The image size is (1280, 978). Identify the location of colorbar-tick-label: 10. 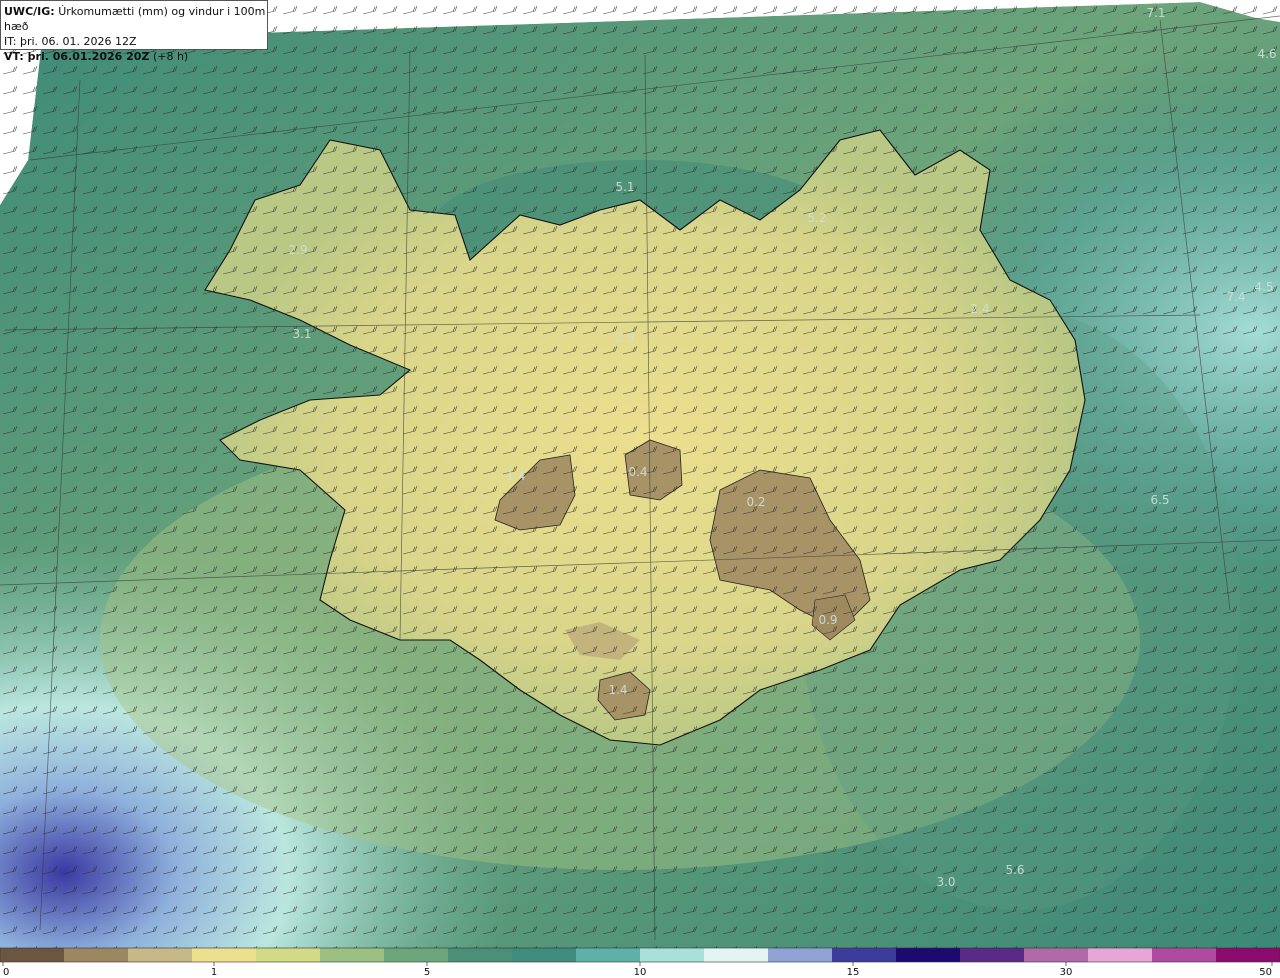
(640, 972).